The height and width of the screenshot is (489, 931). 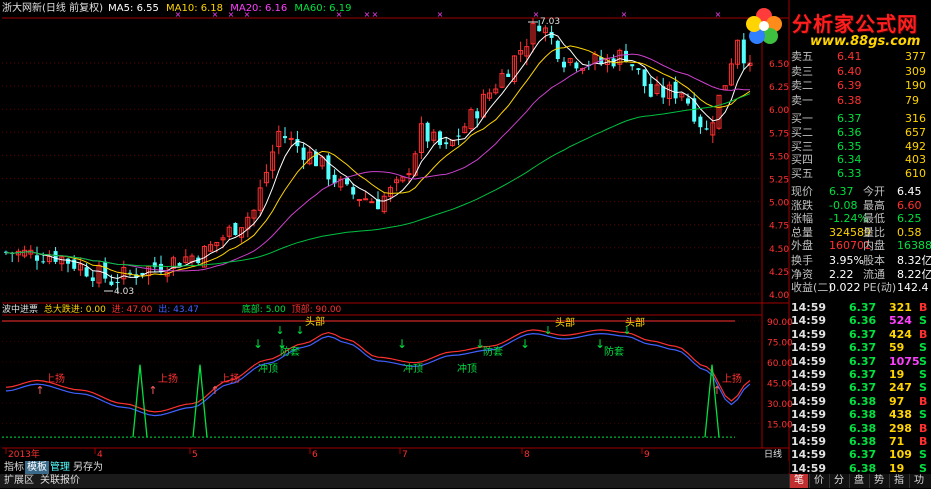 I want to click on indicator-item: 顶部: 90.00, so click(x=316, y=310).